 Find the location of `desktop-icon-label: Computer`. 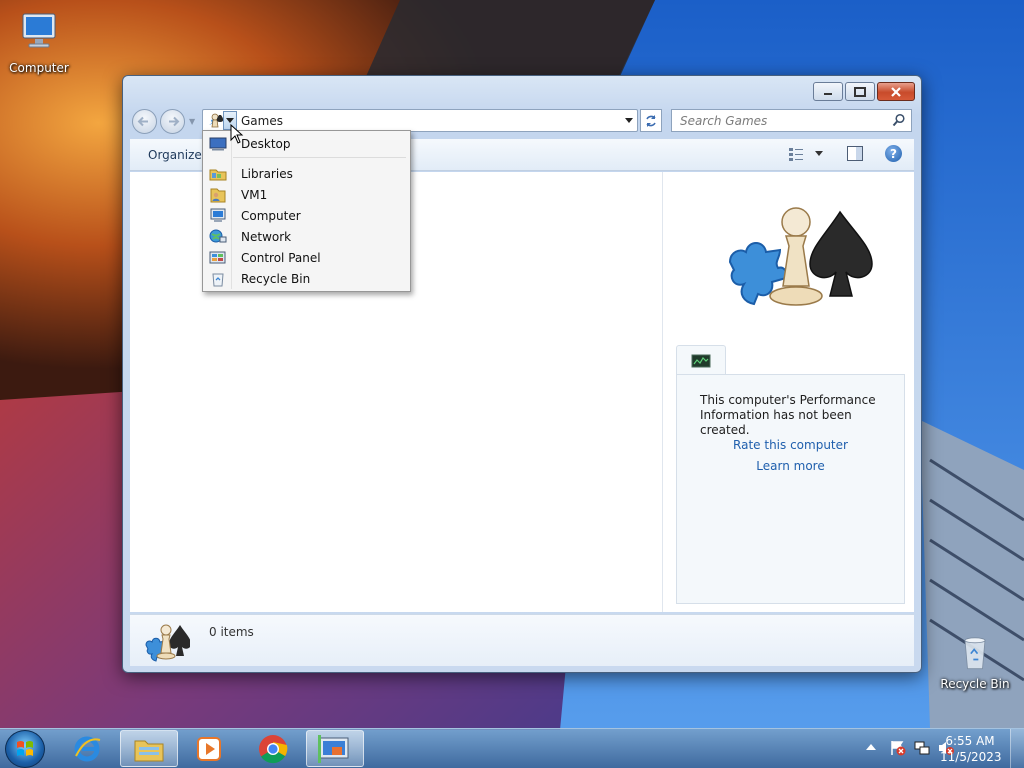

desktop-icon-label: Computer is located at coordinates (39, 68).